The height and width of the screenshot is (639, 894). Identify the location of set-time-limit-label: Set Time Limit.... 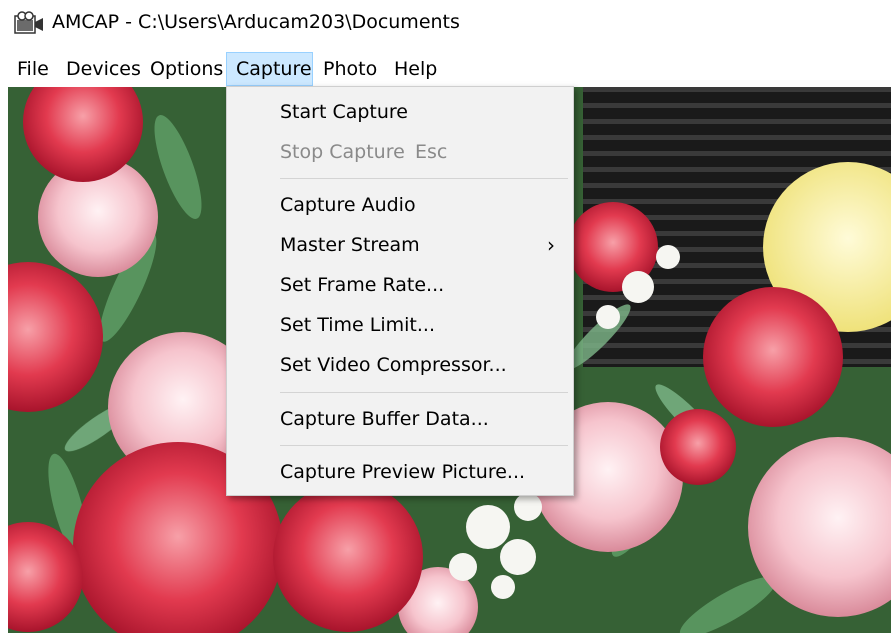
(357, 325).